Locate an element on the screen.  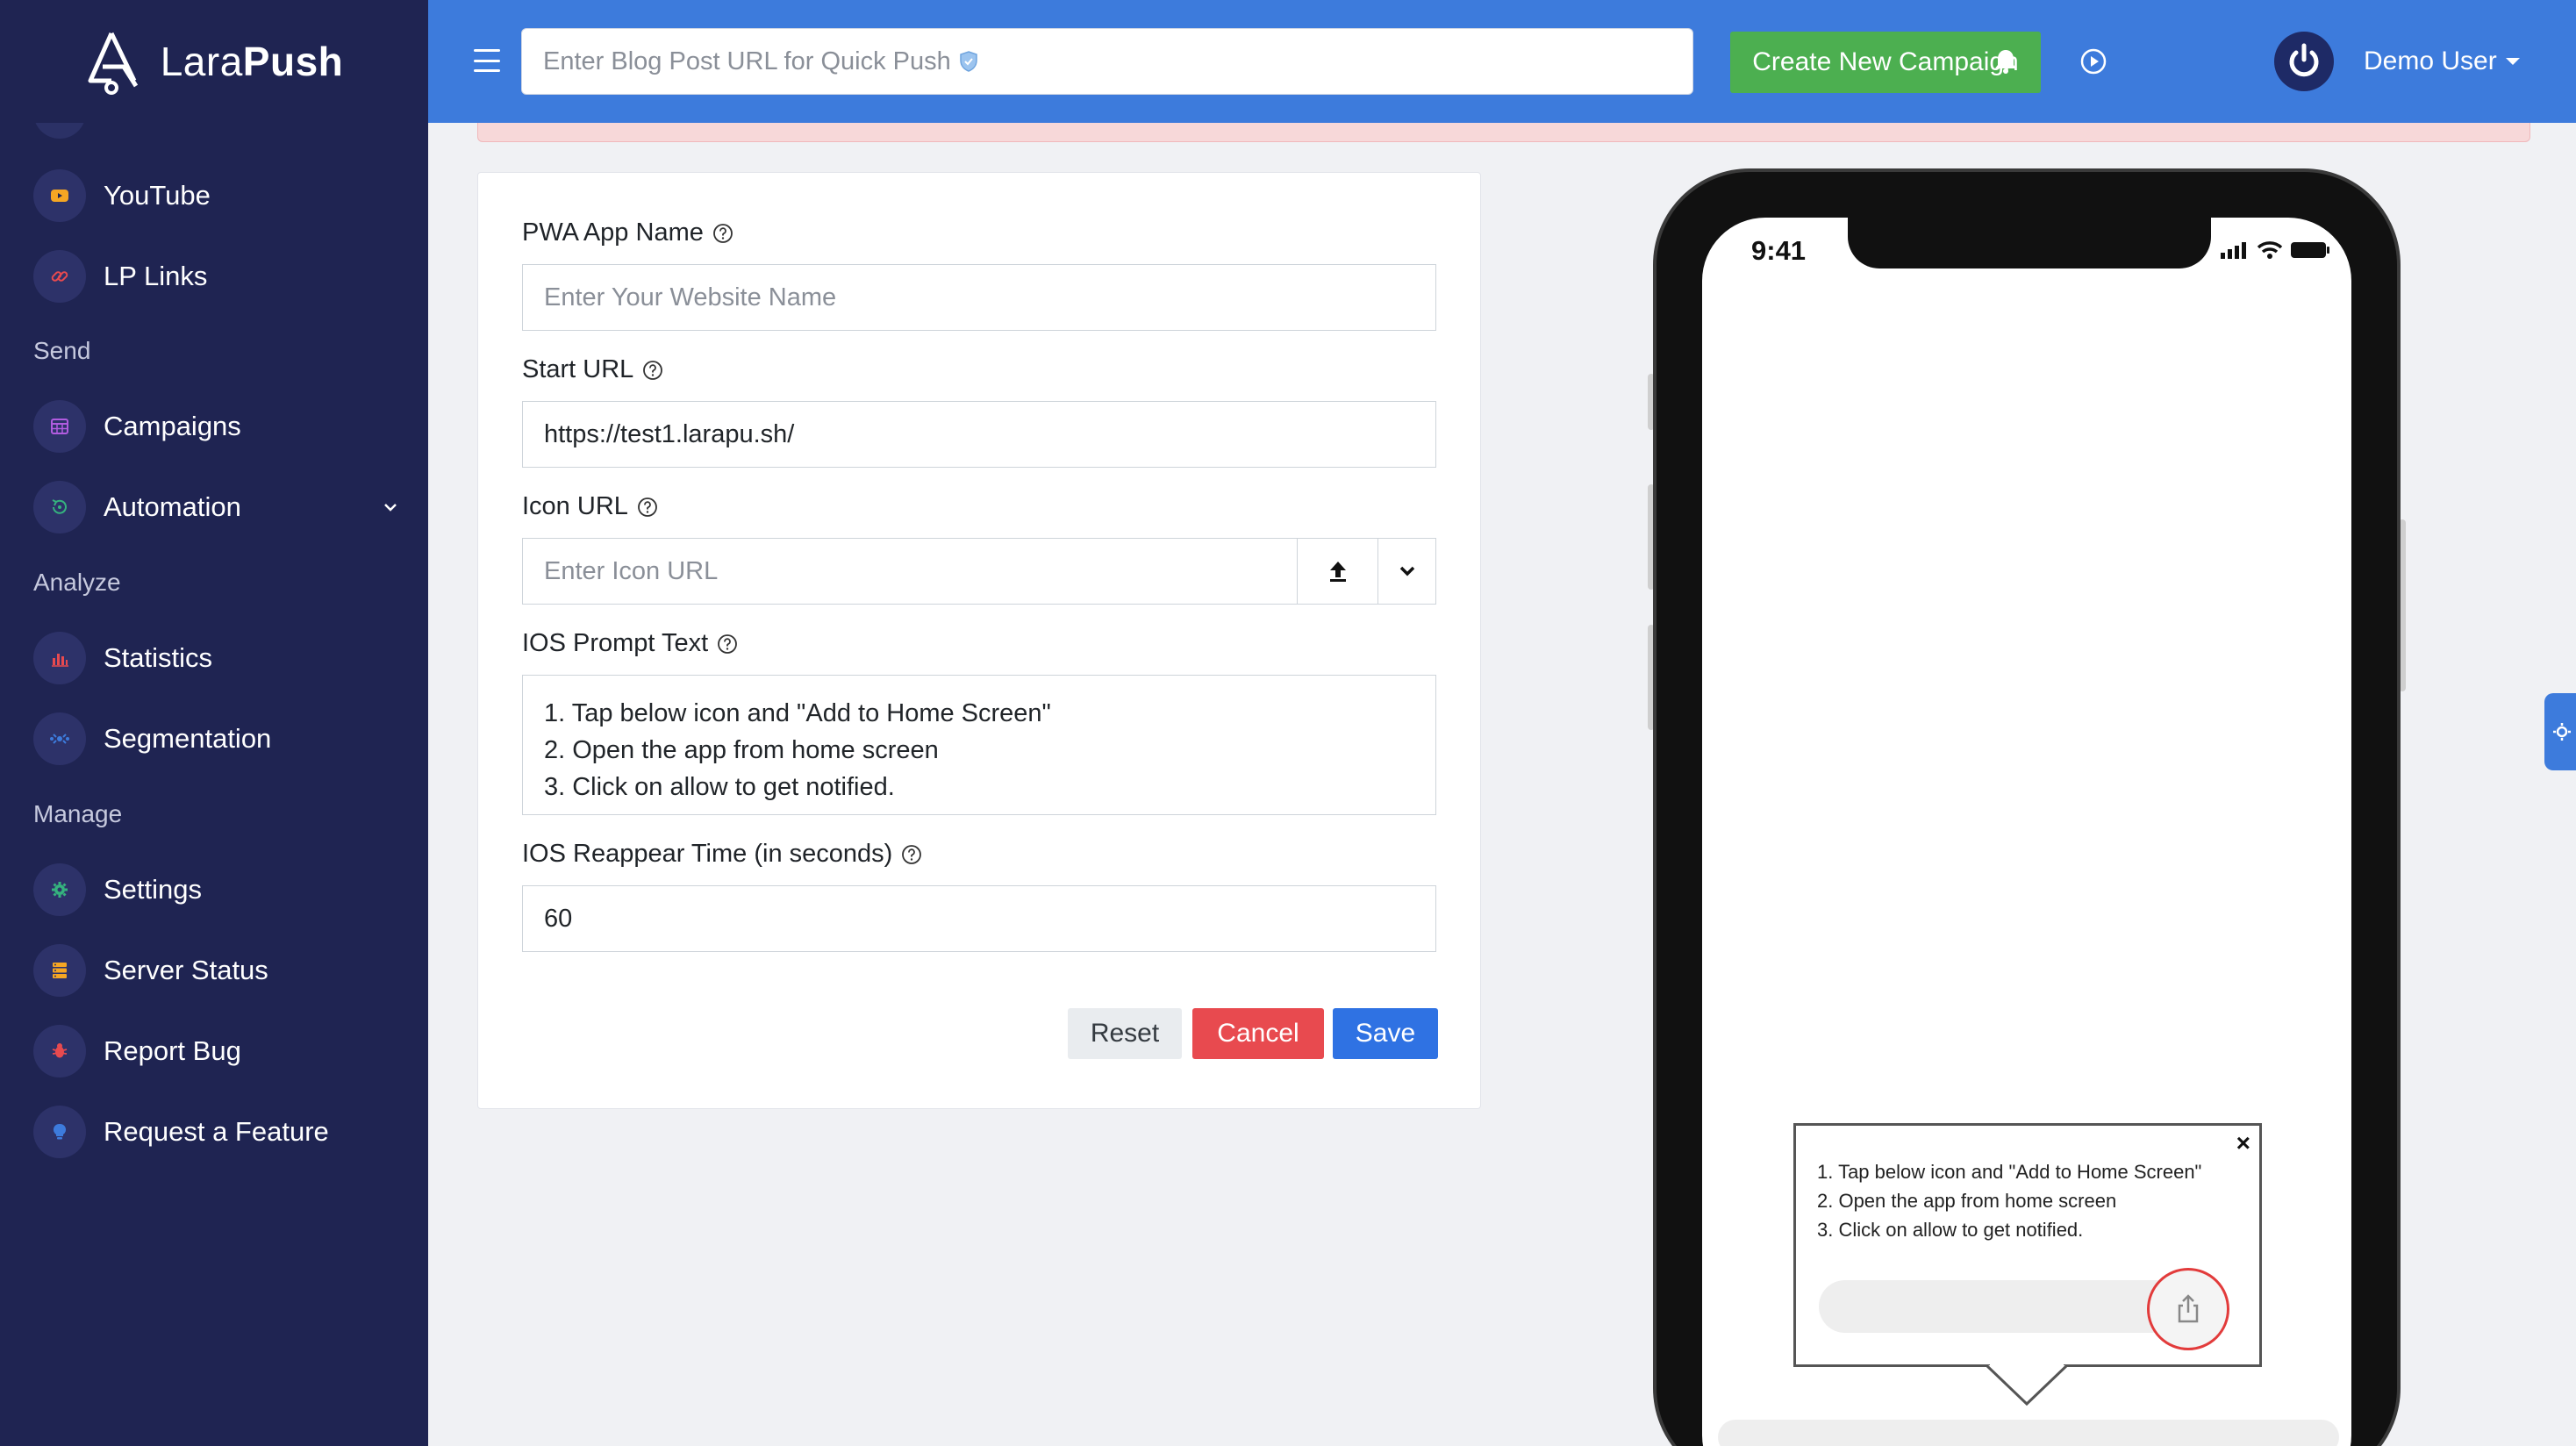
pwa-app-name-label: PWA App Name is located at coordinates (627, 232).